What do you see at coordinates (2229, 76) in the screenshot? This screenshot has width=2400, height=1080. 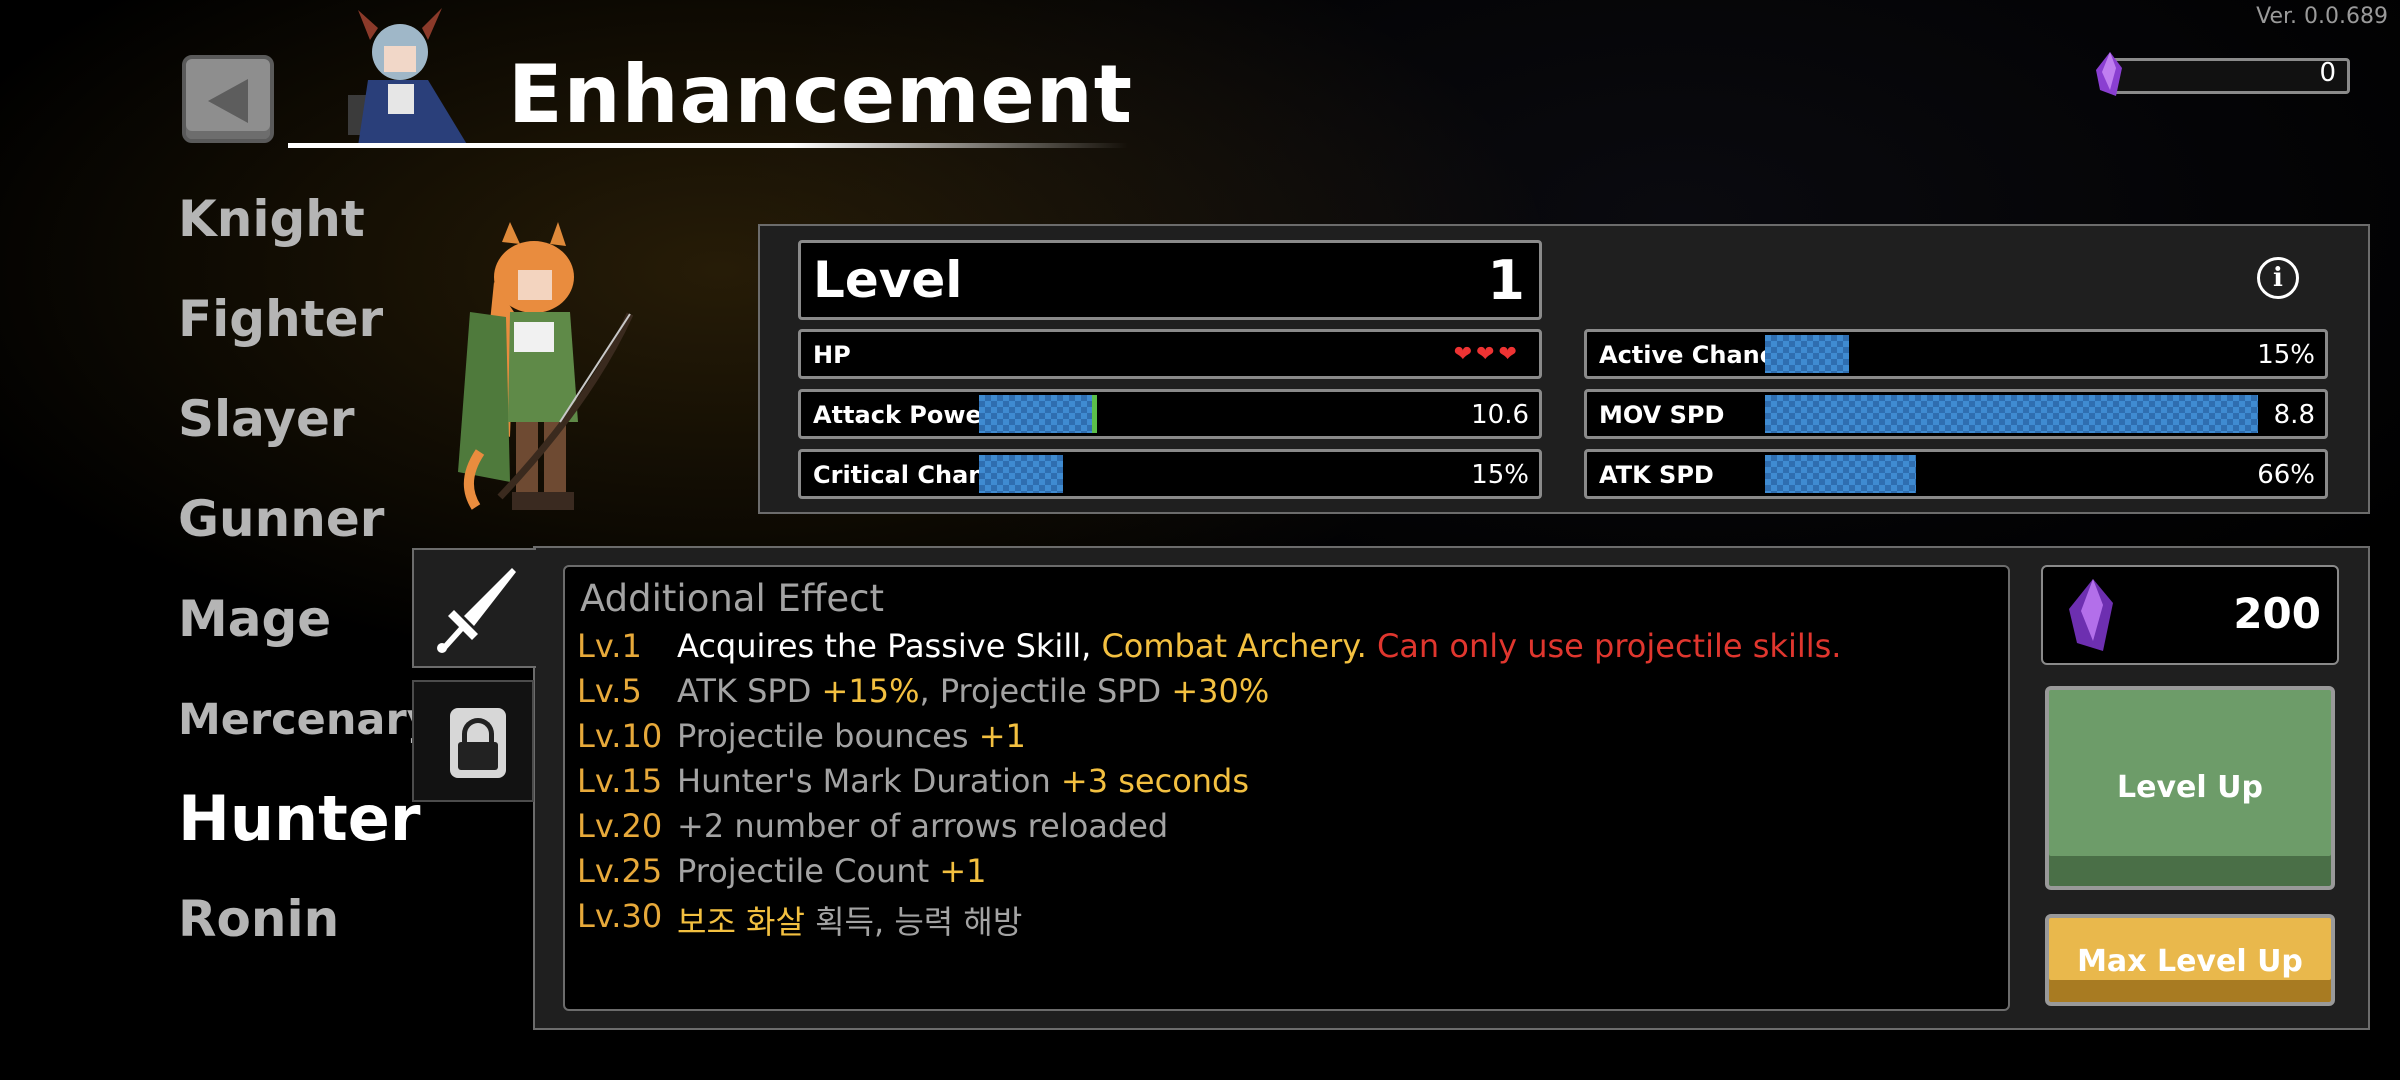 I see `currency-bar` at bounding box center [2229, 76].